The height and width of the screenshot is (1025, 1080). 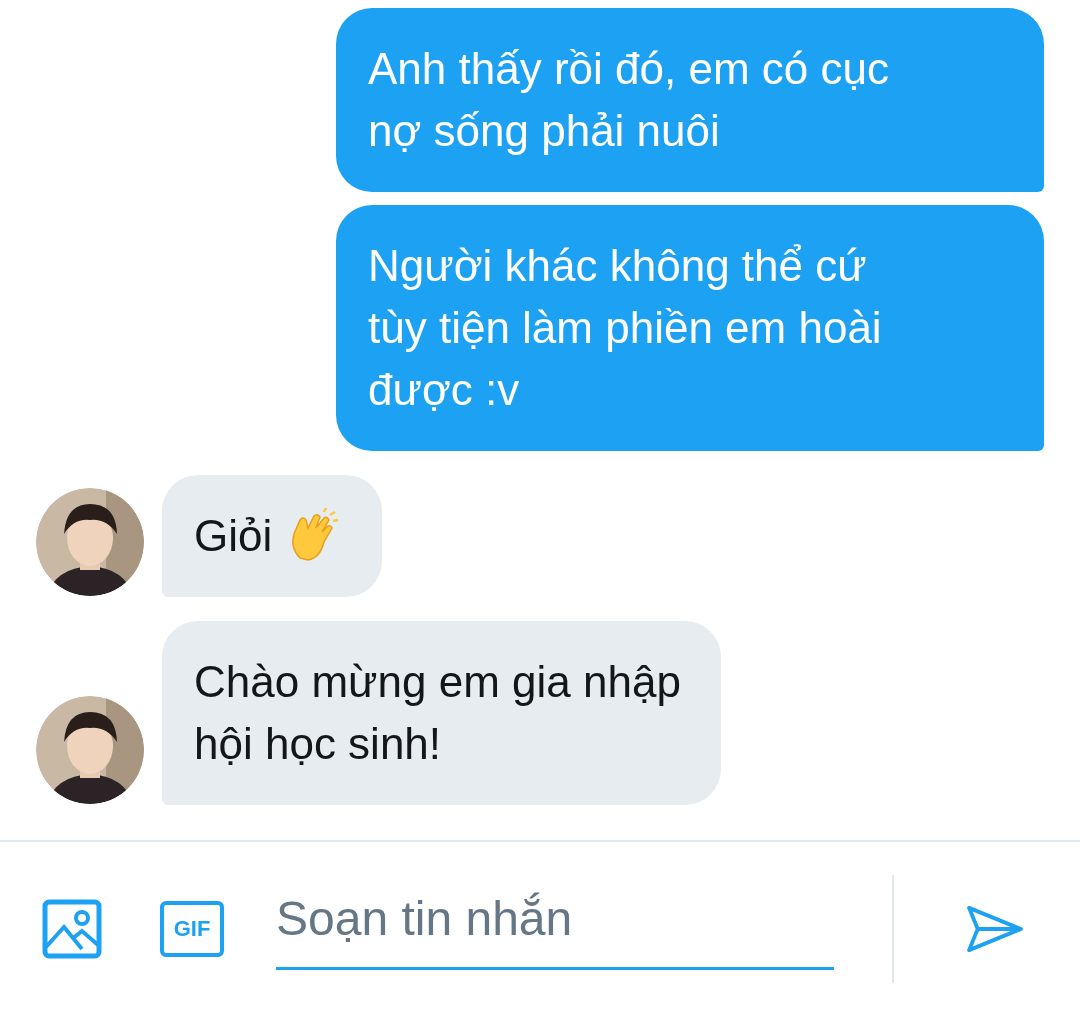 What do you see at coordinates (318, 744) in the screenshot?
I see `message-text: hội học sinh!` at bounding box center [318, 744].